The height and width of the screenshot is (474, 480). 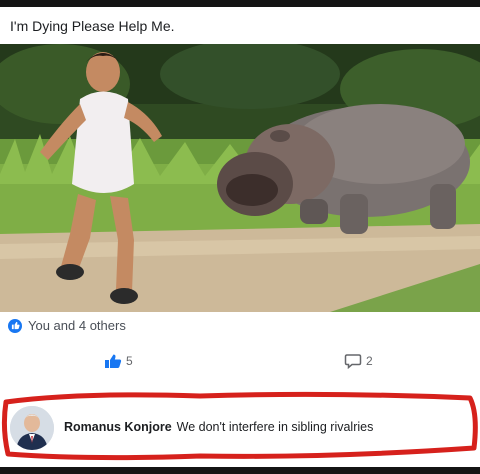 What do you see at coordinates (15, 325) in the screenshot?
I see `like-reaction-icon` at bounding box center [15, 325].